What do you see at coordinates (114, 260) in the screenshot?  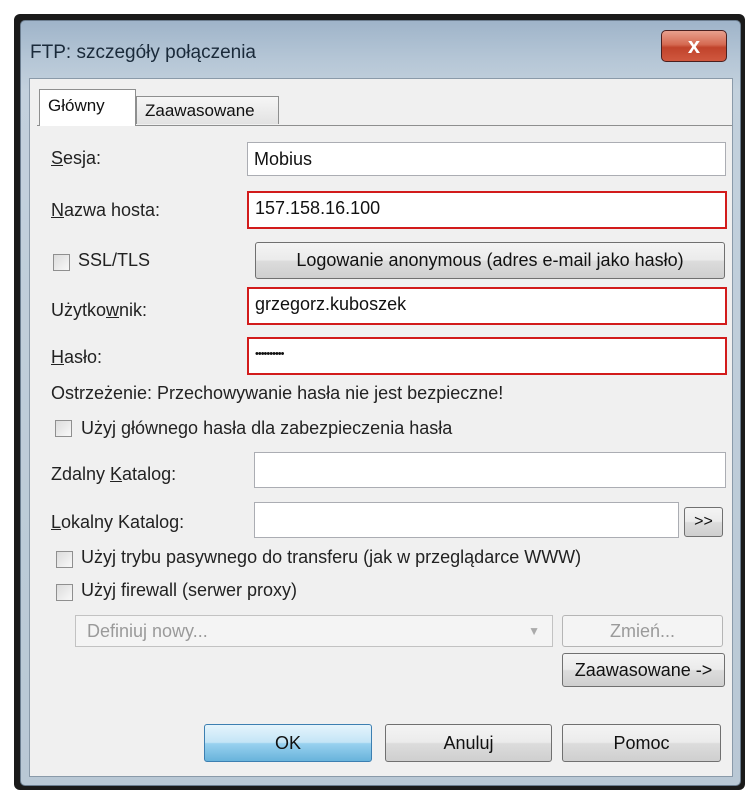 I see `ssl-label: SSL/TLS` at bounding box center [114, 260].